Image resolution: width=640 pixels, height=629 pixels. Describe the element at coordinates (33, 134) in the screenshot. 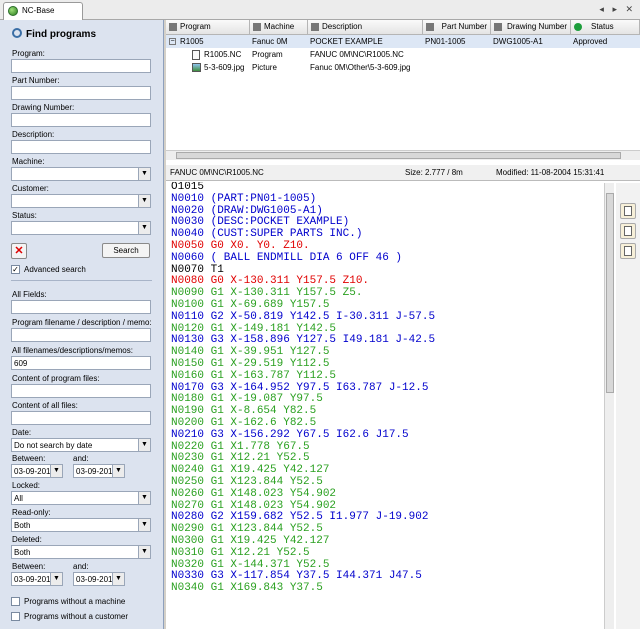

I see `description-label: Description:` at that location.